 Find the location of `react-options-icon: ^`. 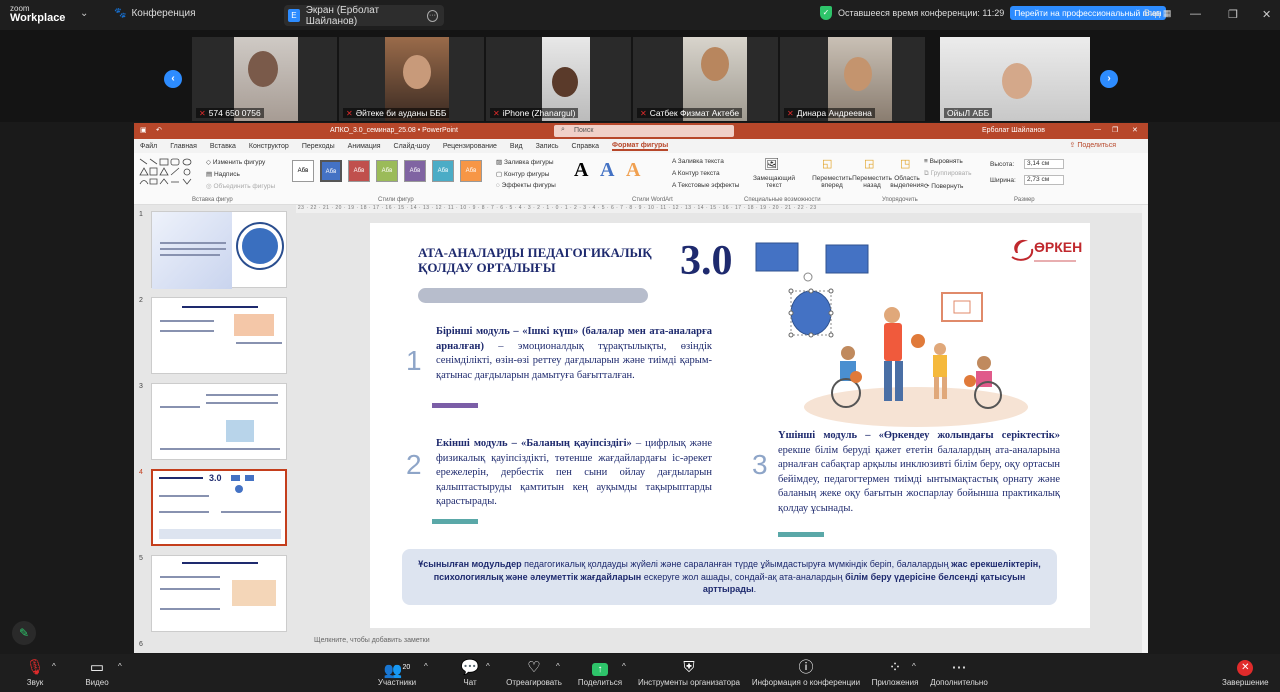

react-options-icon: ^ is located at coordinates (558, 666).